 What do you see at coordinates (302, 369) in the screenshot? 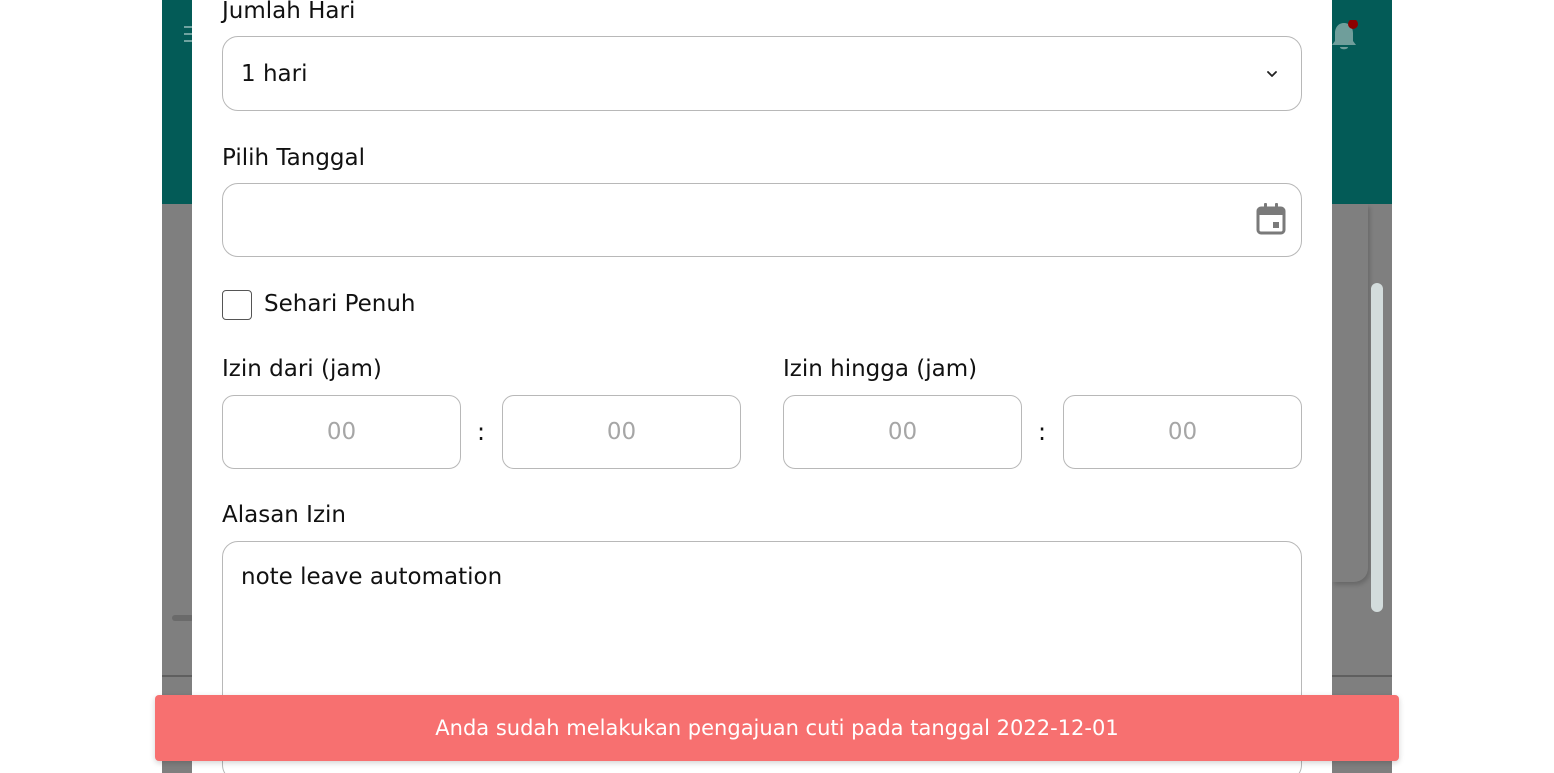
I see `time-from-label: Izin dari (jam)` at bounding box center [302, 369].